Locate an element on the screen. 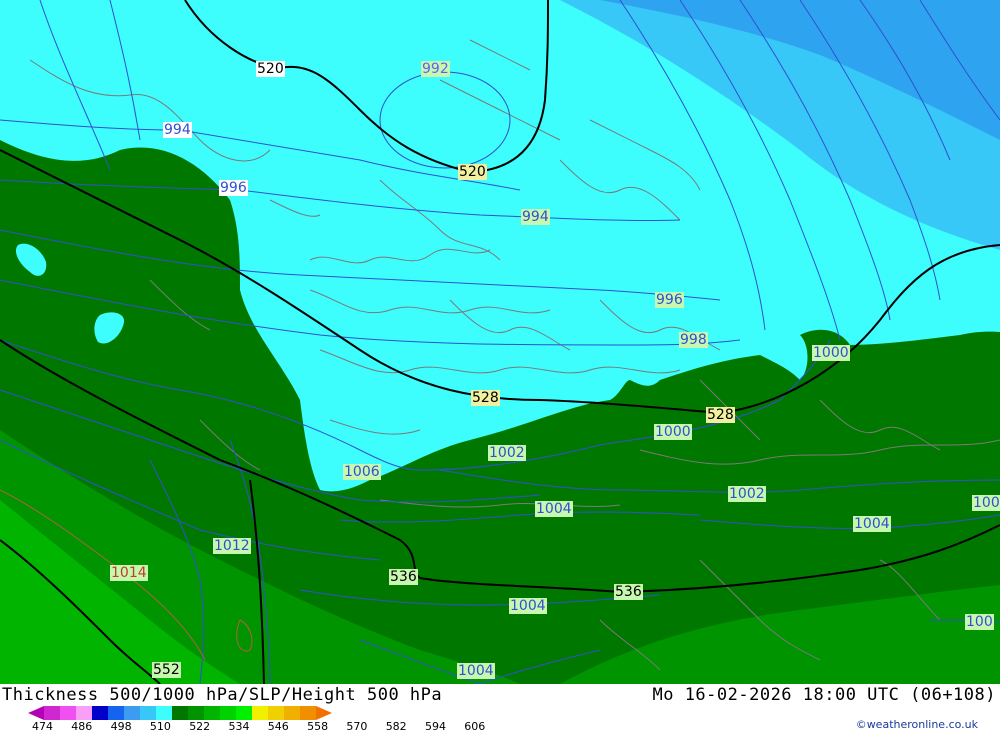 Image resolution: width=1000 pixels, height=733 pixels. isobar-label: 992 is located at coordinates (435, 69).